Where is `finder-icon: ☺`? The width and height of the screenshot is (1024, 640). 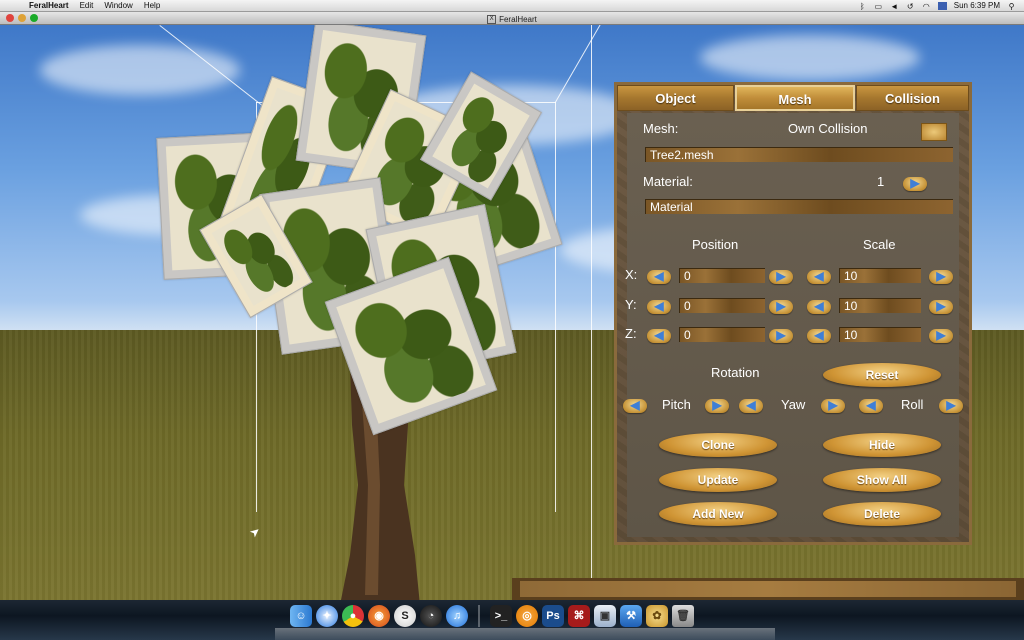 finder-icon: ☺ is located at coordinates (301, 616).